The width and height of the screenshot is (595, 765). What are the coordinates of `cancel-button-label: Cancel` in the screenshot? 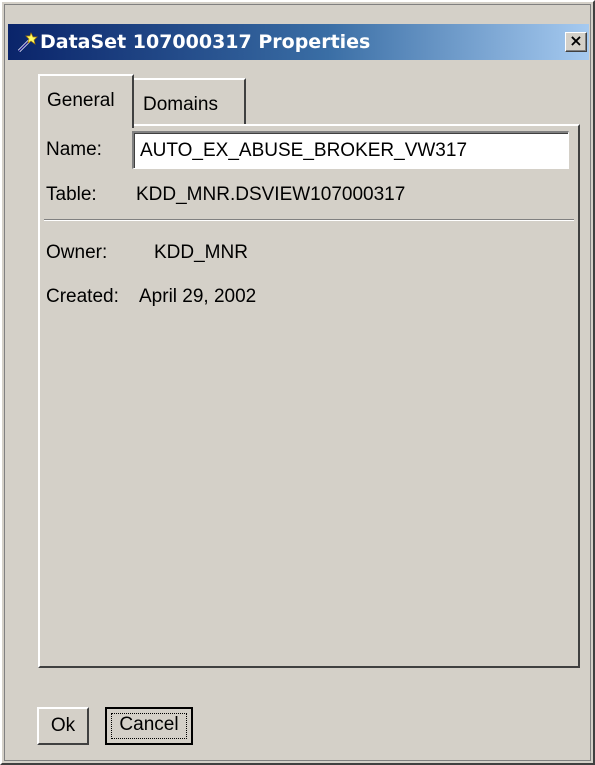 It's located at (149, 724).